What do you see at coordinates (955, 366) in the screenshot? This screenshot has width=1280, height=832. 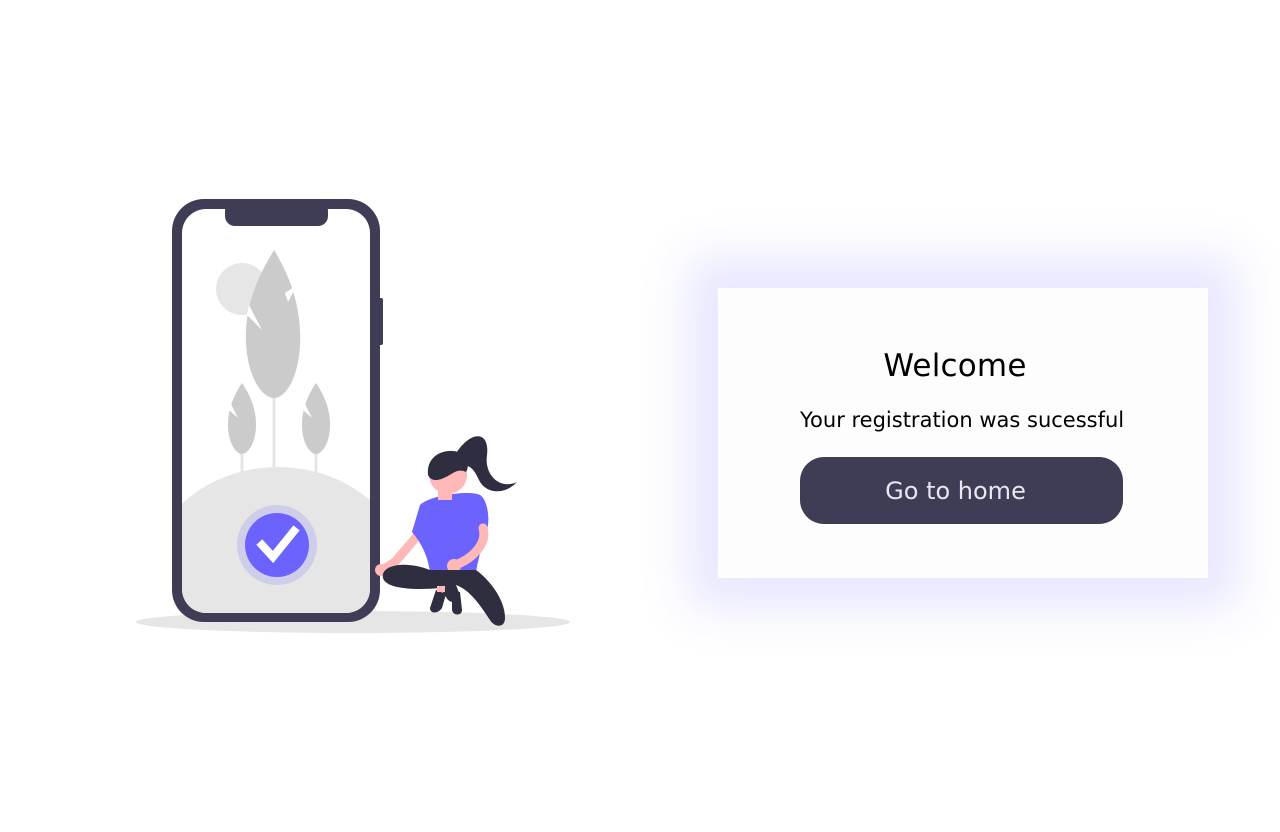 I see `welcome-title: Welcome` at bounding box center [955, 366].